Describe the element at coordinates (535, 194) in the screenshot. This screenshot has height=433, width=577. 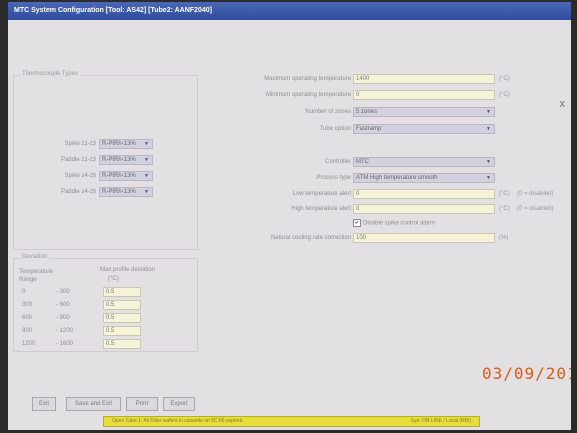
I see `low-alert-note: (0 = disabled)` at that location.